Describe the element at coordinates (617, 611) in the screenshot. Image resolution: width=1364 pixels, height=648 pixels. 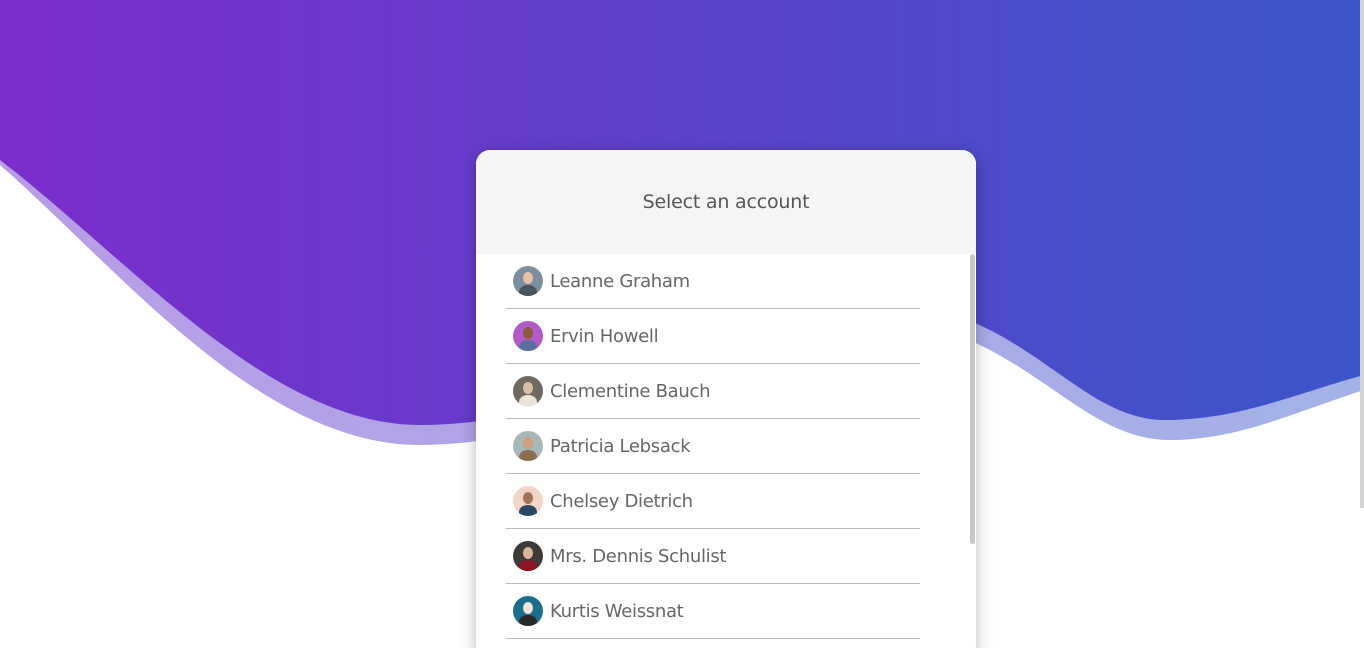
I see `account-name: Kurtis Weissnat` at that location.